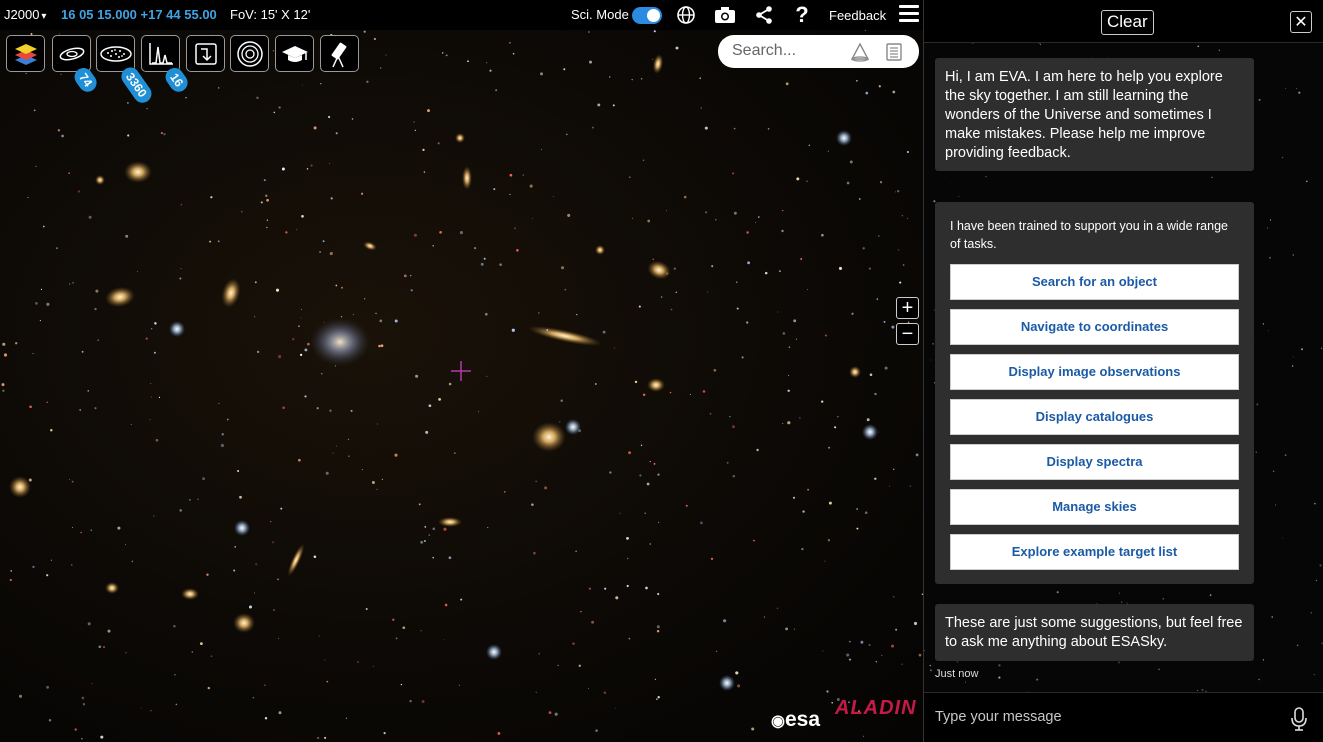 The height and width of the screenshot is (742, 1323). What do you see at coordinates (294, 53) in the screenshot?
I see `tutorial-button` at bounding box center [294, 53].